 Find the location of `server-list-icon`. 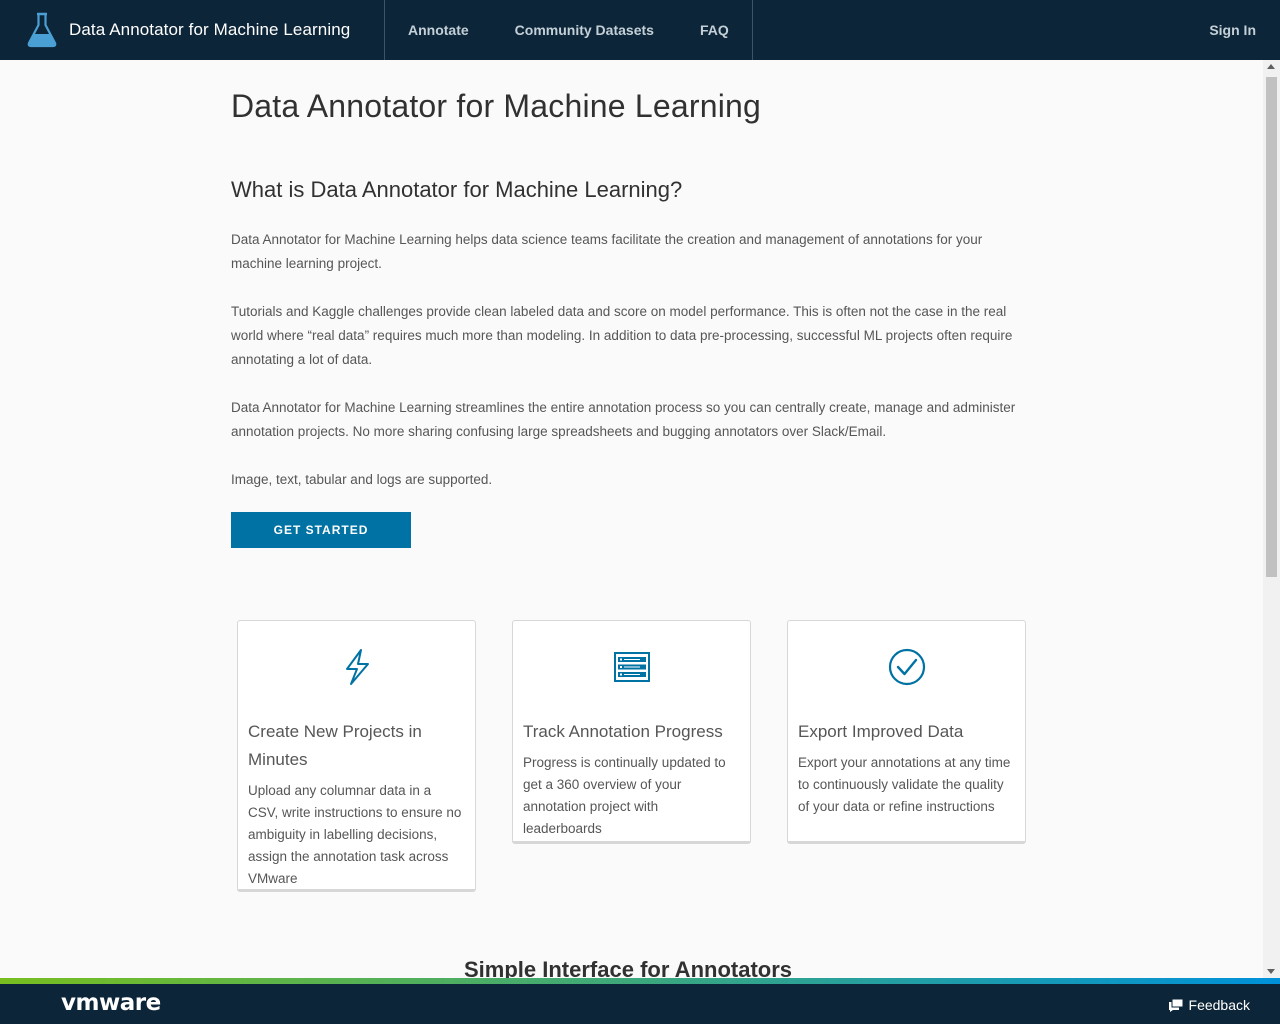

server-list-icon is located at coordinates (631, 667).